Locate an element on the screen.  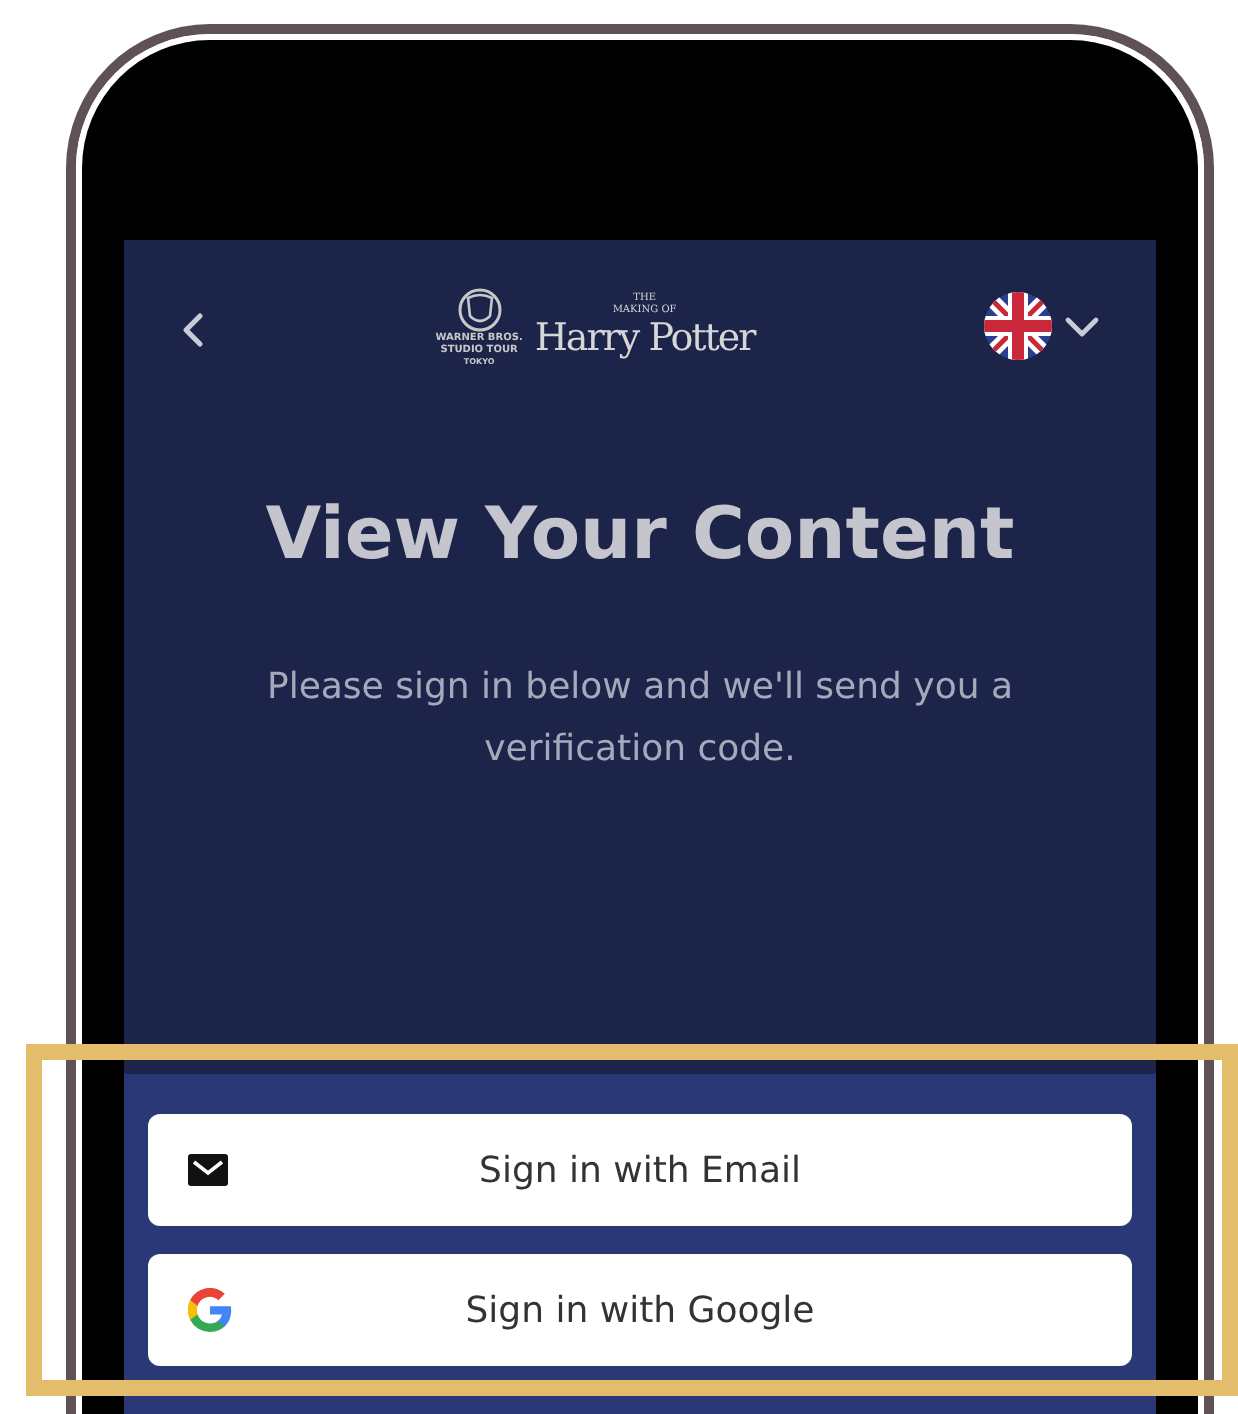
uk-flag-icon is located at coordinates (1017, 326).